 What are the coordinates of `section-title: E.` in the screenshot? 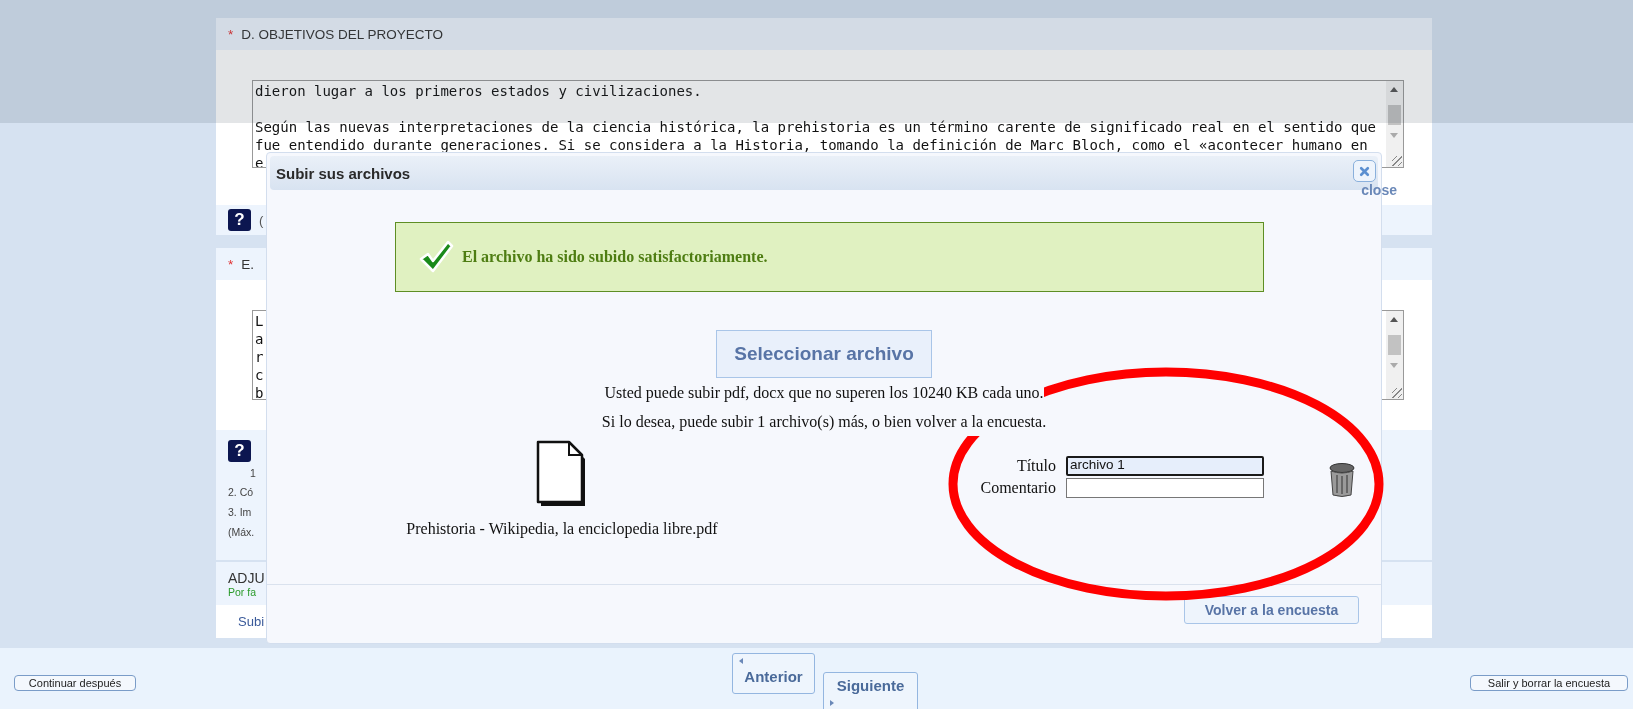 It's located at (248, 264).